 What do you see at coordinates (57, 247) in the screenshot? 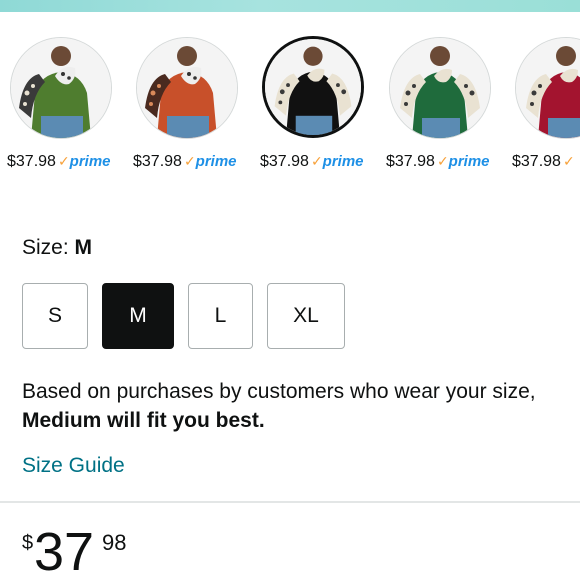
I see `size-label: Size: M` at bounding box center [57, 247].